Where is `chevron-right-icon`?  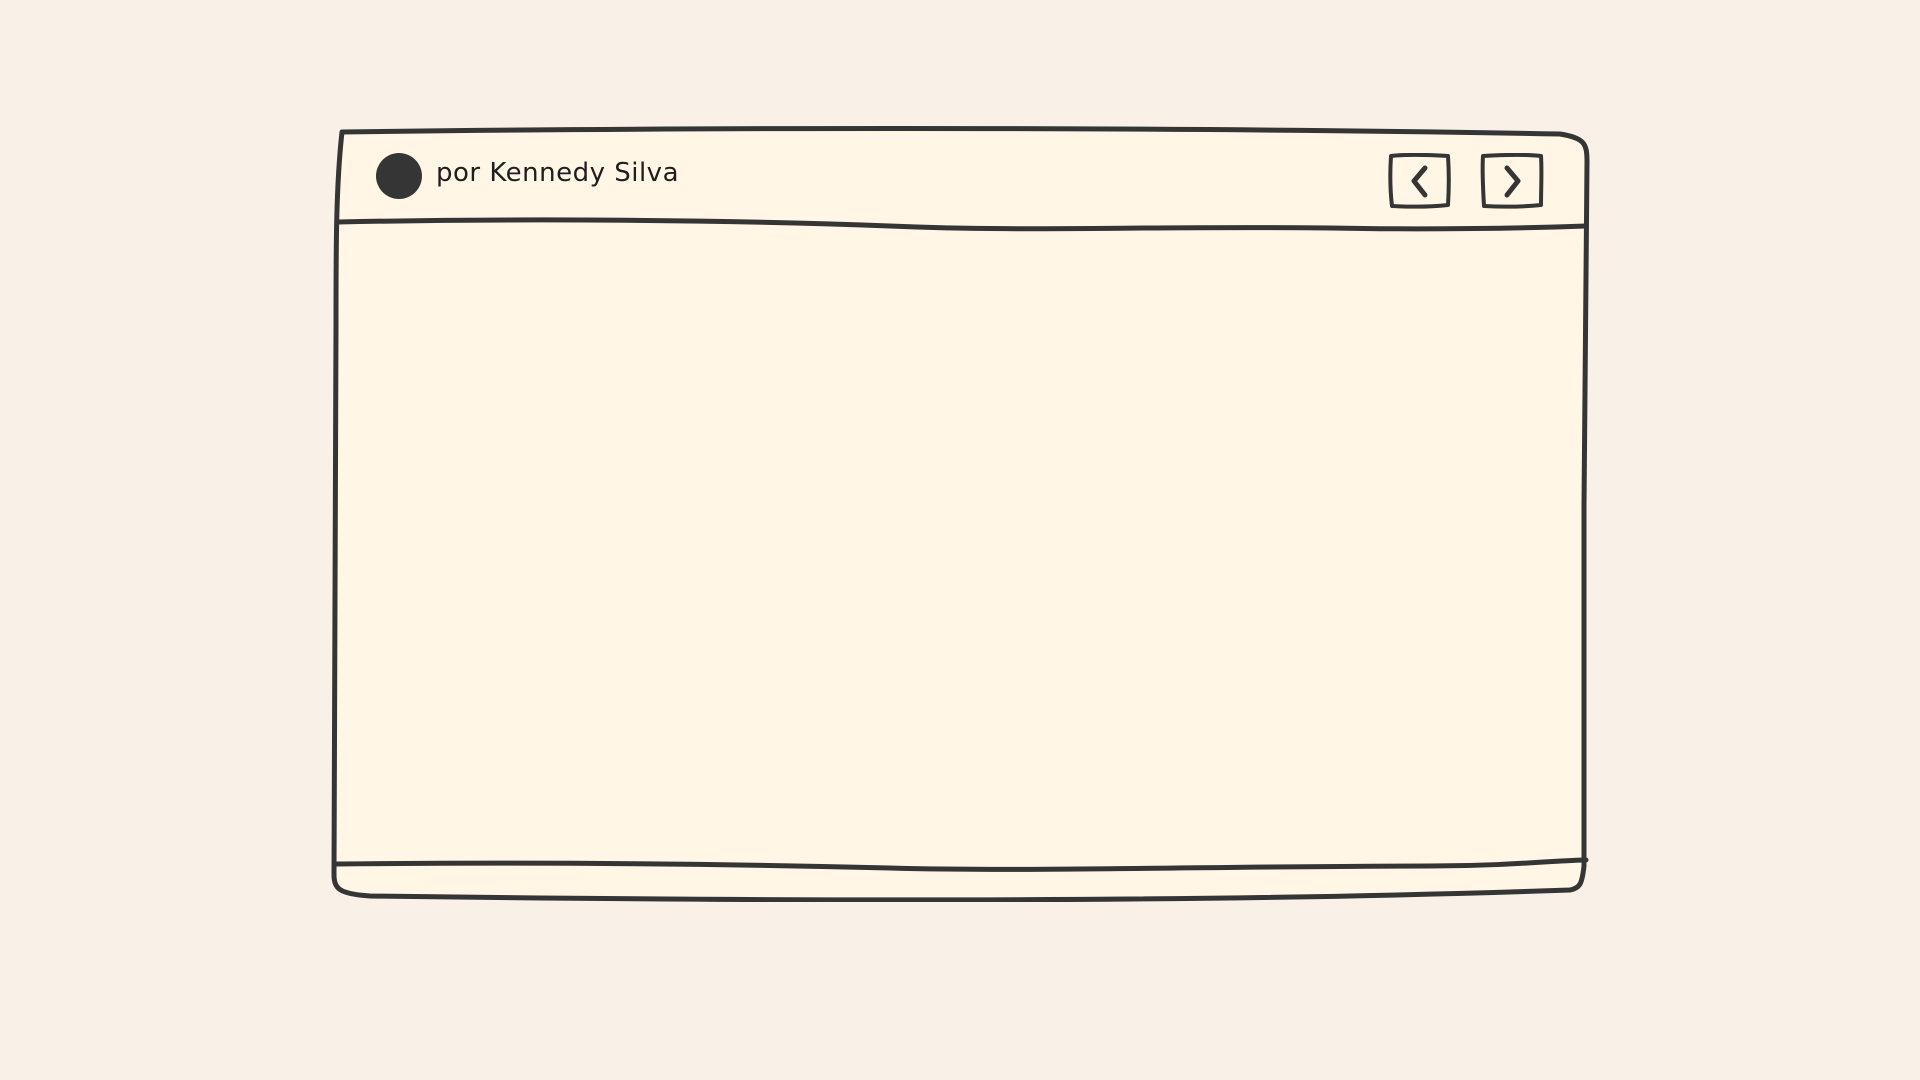 chevron-right-icon is located at coordinates (1512, 181).